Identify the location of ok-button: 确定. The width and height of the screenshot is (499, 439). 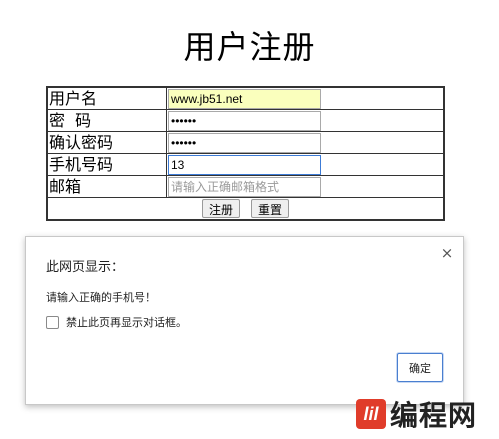
(420, 367).